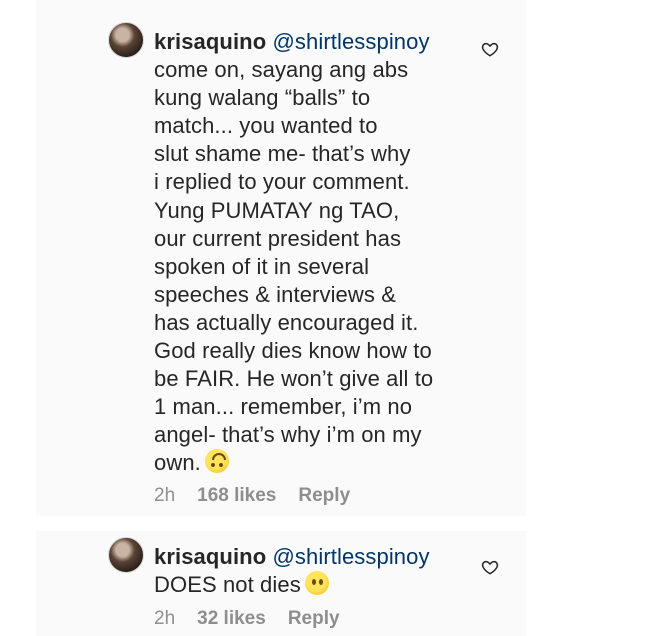 The height and width of the screenshot is (636, 647). Describe the element at coordinates (236, 495) in the screenshot. I see `likes-count: 168 likes` at that location.